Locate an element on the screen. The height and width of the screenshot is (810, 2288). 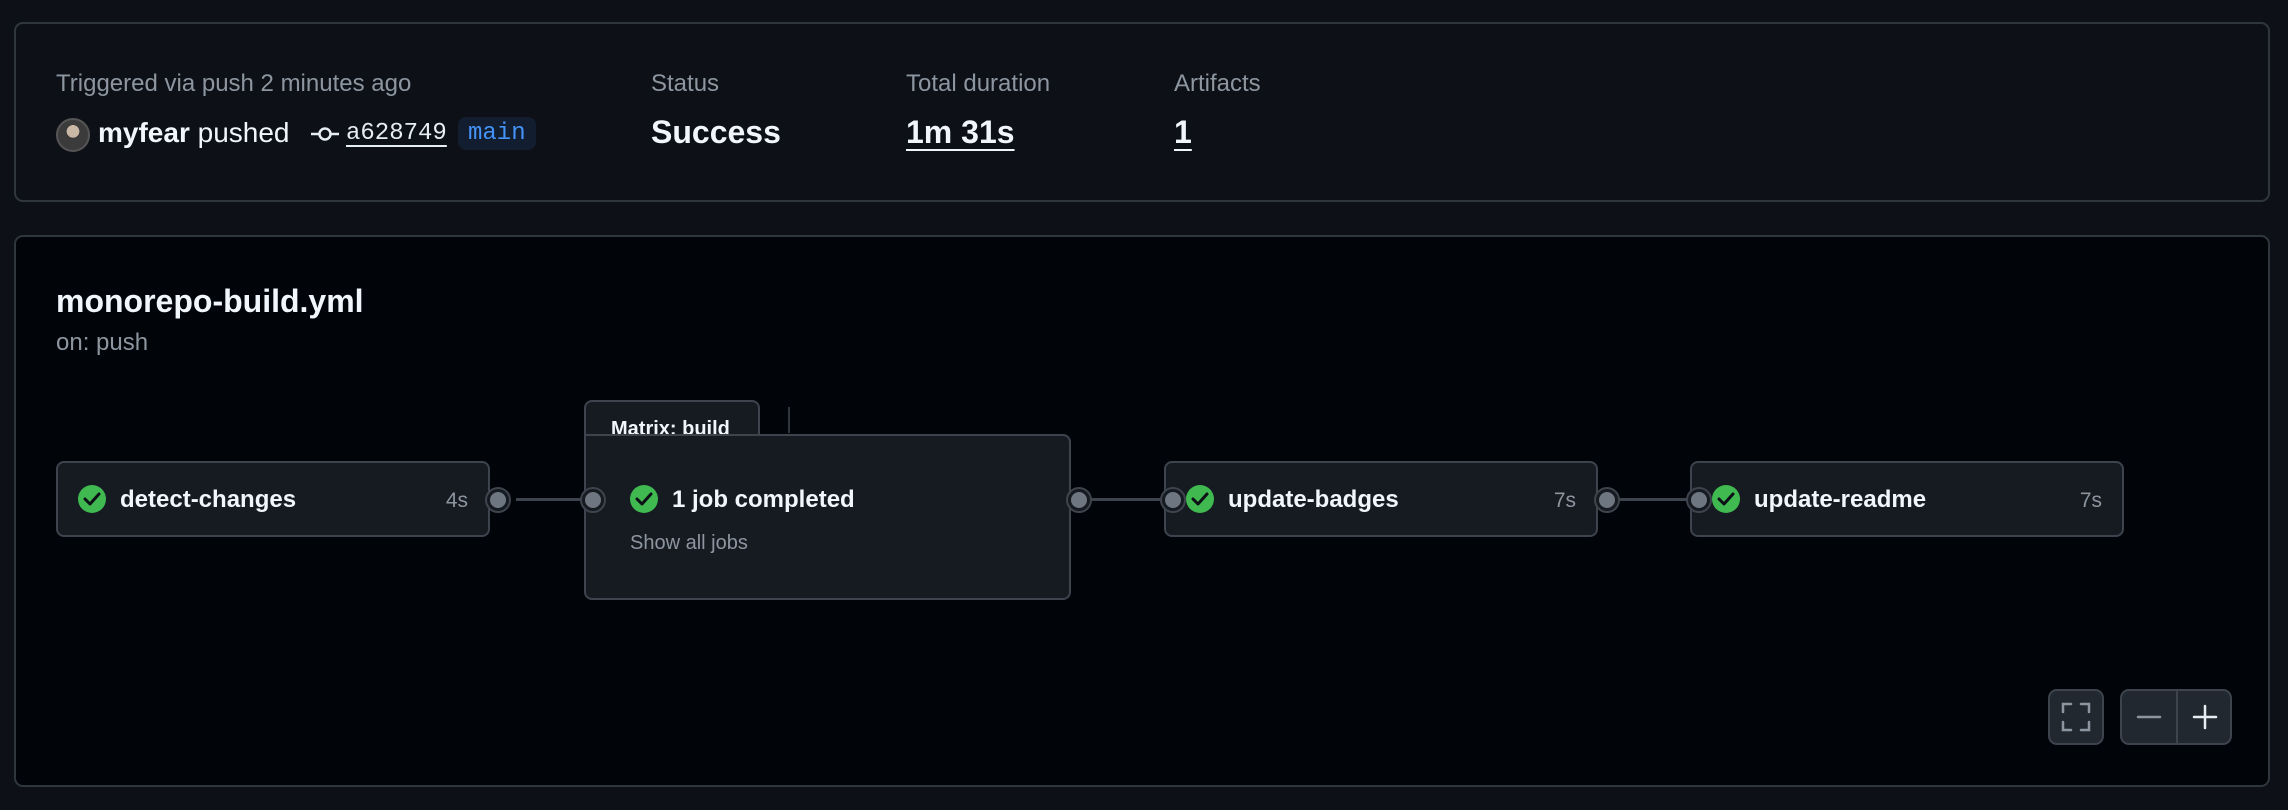
workflow-file-name: monorepo-build.yml is located at coordinates (210, 301).